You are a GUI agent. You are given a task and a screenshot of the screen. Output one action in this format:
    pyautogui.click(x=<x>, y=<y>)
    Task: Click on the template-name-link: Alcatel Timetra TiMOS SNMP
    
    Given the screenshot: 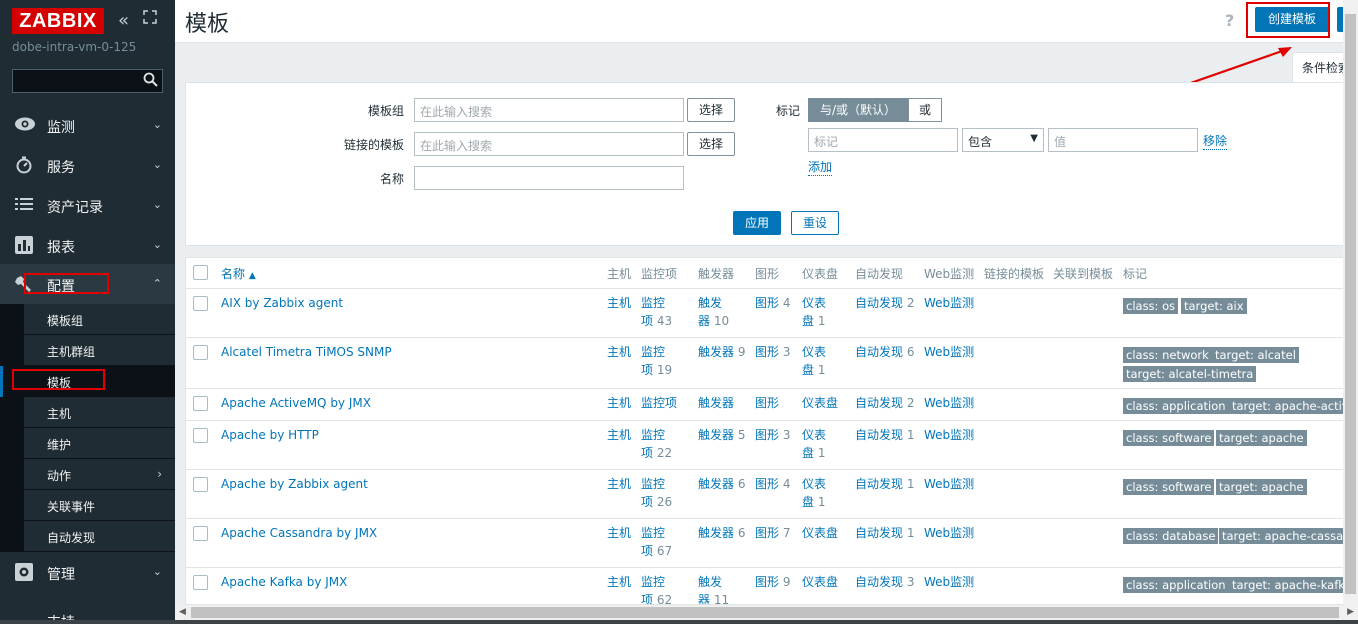 What is the action you would take?
    pyautogui.click(x=306, y=352)
    